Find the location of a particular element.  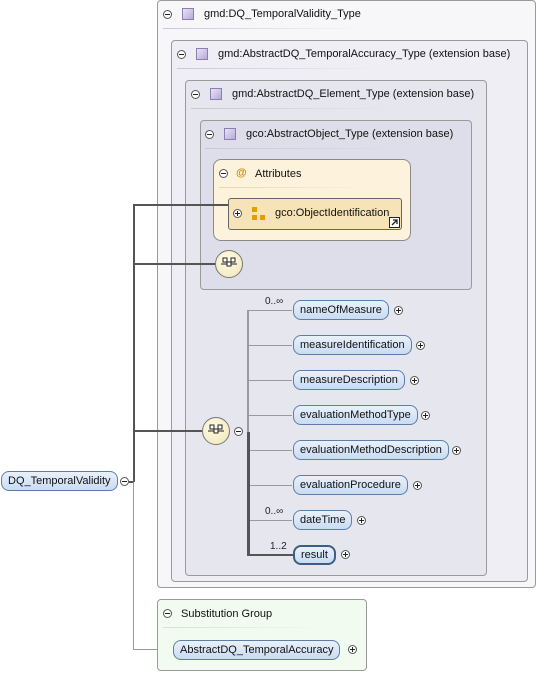

element-evaluation-method-type: evaluationMethodType is located at coordinates (355, 415).